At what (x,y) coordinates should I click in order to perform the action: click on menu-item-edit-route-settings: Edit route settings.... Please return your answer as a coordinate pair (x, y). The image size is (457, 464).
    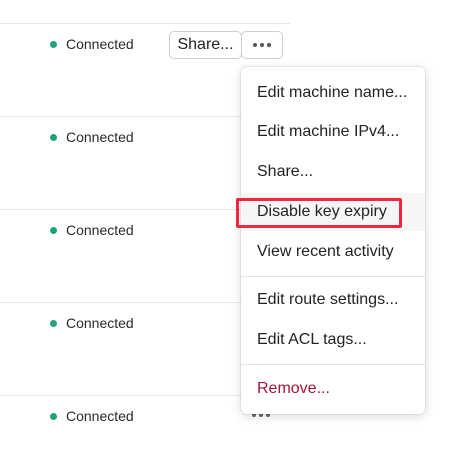
    Looking at the image, I should click on (333, 300).